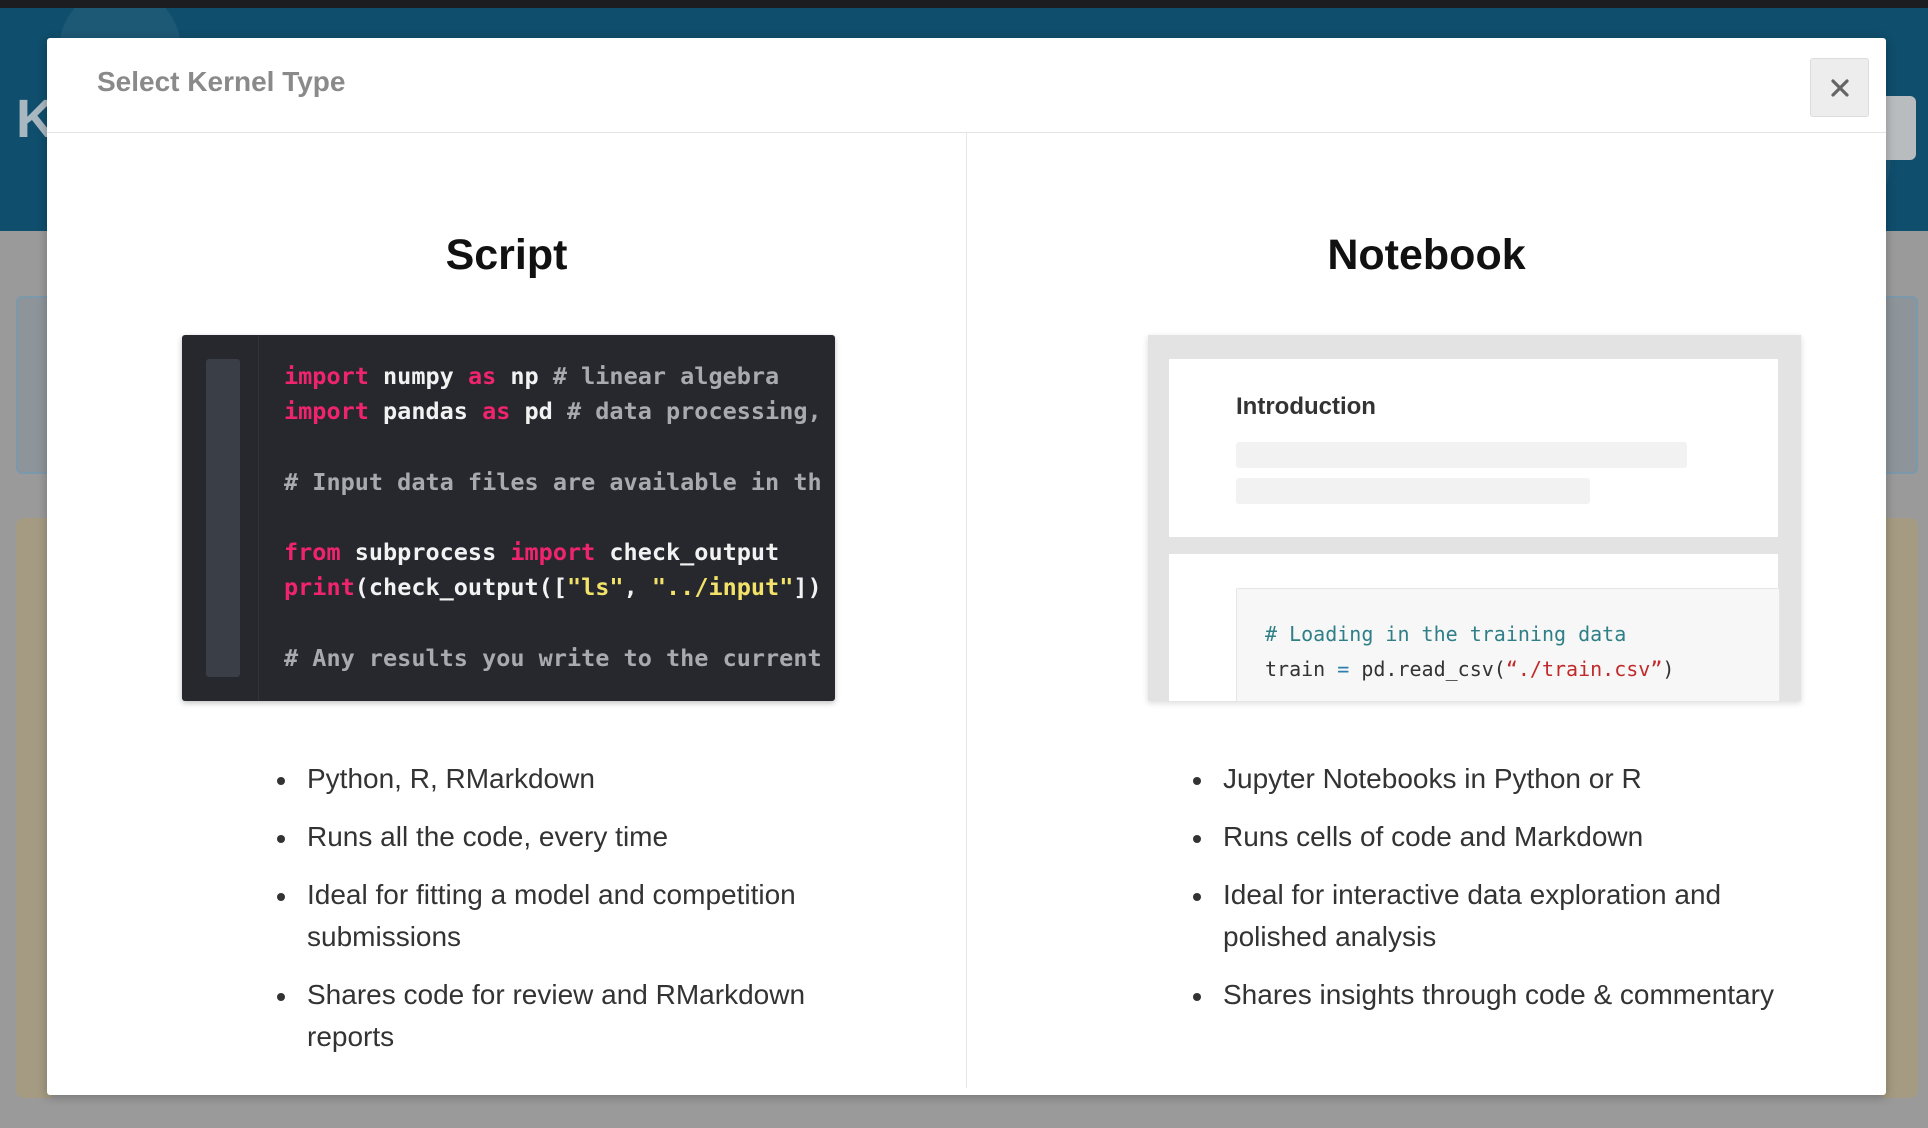 This screenshot has height=1128, width=1928. I want to click on code-token: (check_output([, so click(460, 587).